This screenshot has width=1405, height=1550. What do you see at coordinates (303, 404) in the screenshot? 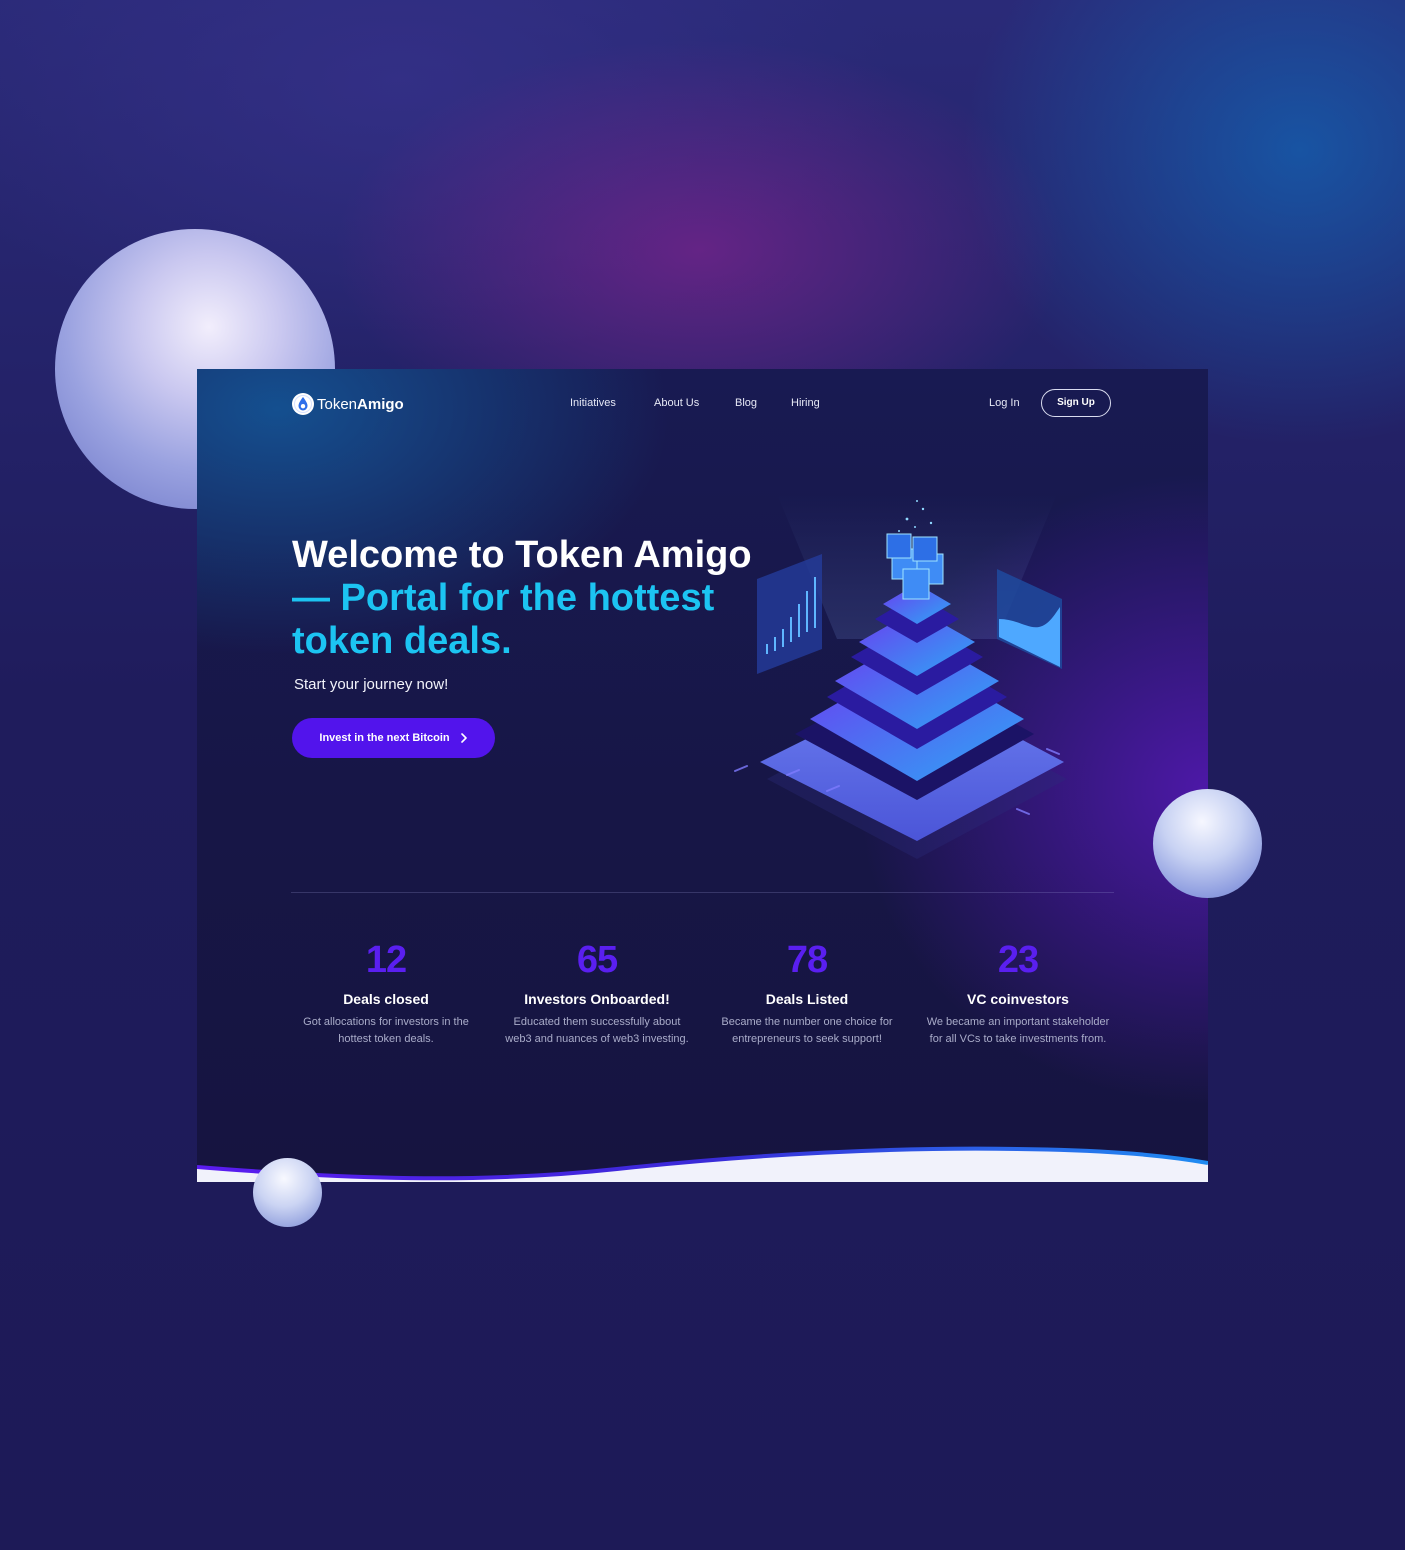
I see `token-amigo-logo-icon` at bounding box center [303, 404].